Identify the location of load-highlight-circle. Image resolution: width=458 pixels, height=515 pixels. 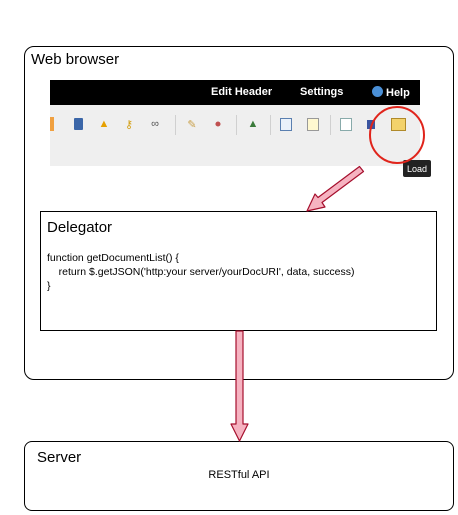
(397, 135).